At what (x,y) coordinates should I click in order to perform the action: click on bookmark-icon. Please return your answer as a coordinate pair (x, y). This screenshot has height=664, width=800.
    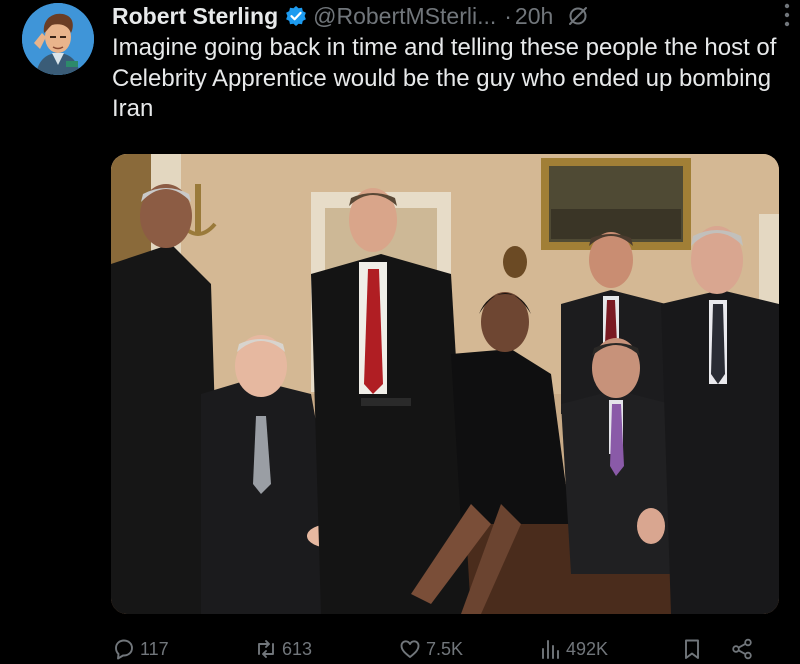
    Looking at the image, I should click on (692, 649).